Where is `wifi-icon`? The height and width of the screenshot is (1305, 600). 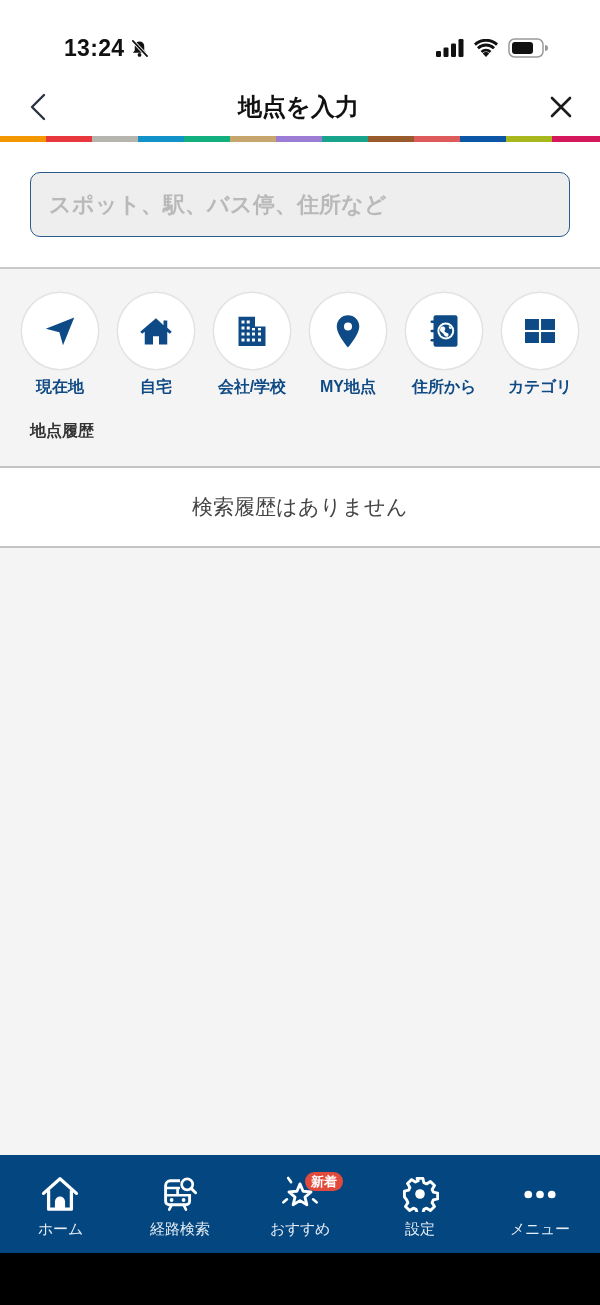 wifi-icon is located at coordinates (486, 48).